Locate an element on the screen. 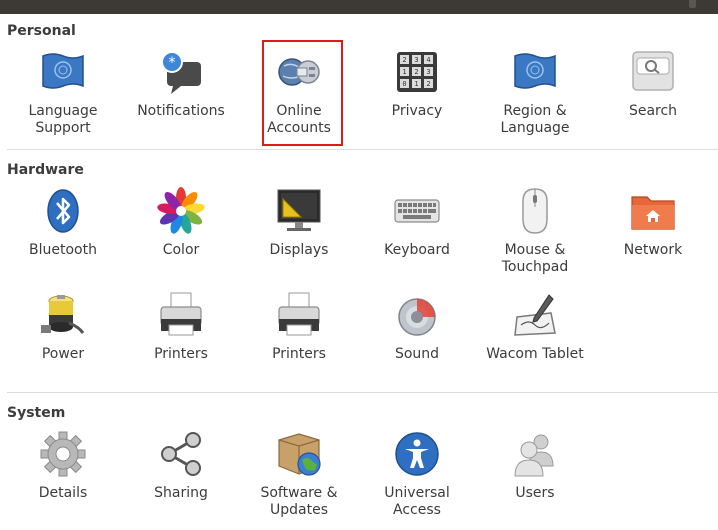  color-flower-icon is located at coordinates (181, 211).